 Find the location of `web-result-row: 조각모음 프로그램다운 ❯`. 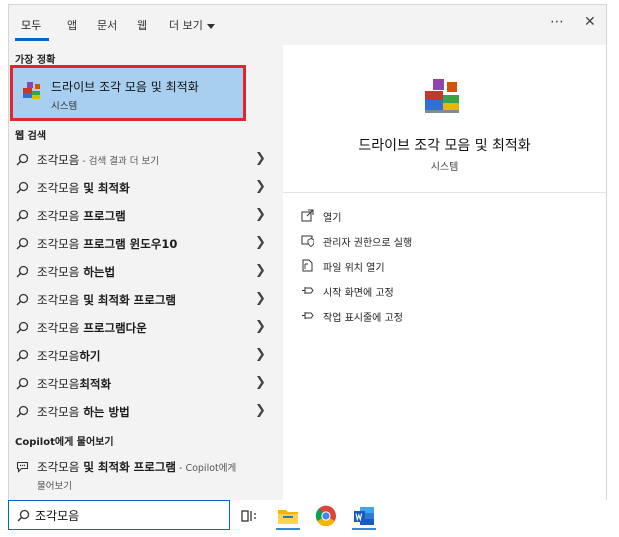

web-result-row: 조각모음 프로그램다운 ❯ is located at coordinates (141, 327).